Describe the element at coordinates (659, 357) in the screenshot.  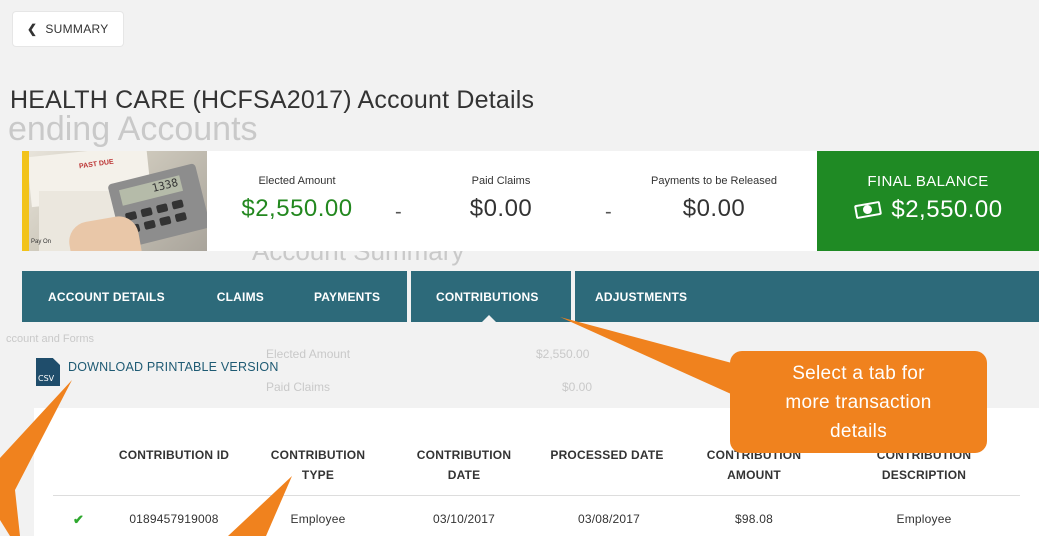
I see `callout-pointer-tab` at that location.